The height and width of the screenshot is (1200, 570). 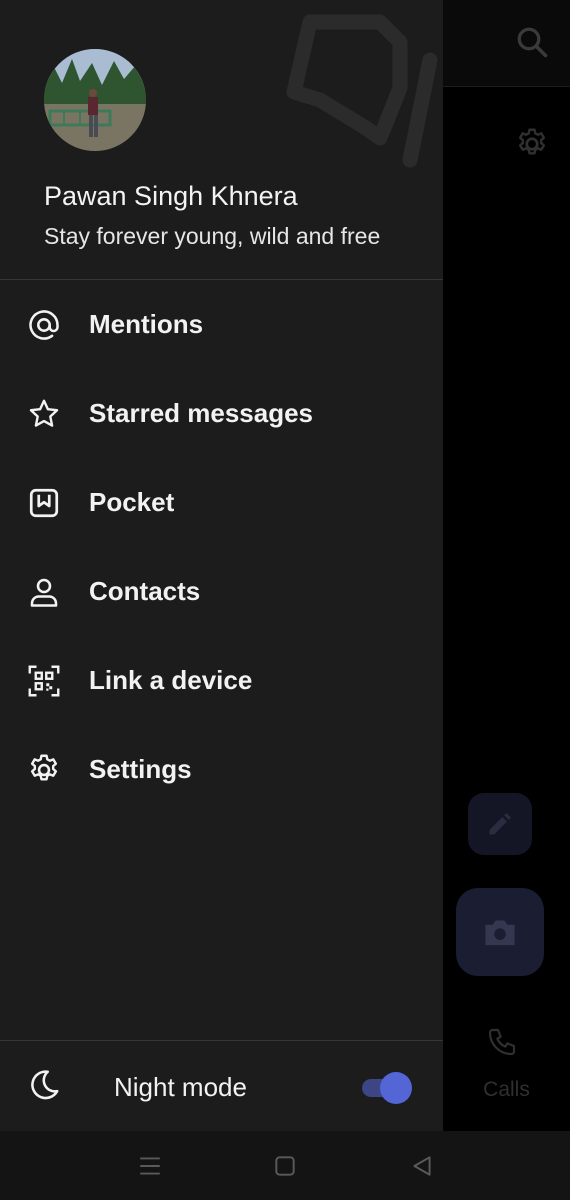 What do you see at coordinates (180, 1087) in the screenshot?
I see `night-mode-label: Night mode` at bounding box center [180, 1087].